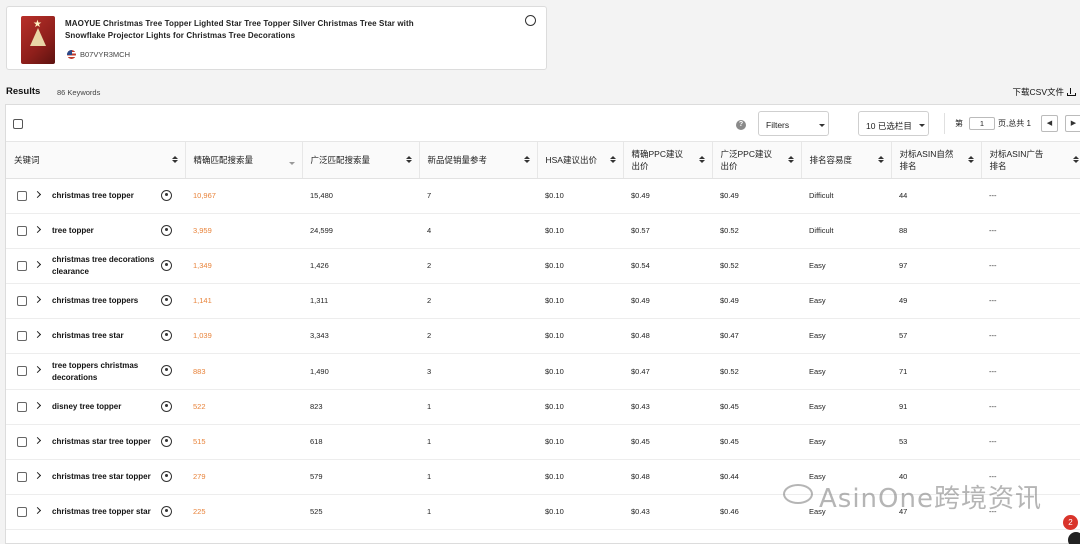 The height and width of the screenshot is (544, 1080). I want to click on cell-broad: 579, so click(316, 477).